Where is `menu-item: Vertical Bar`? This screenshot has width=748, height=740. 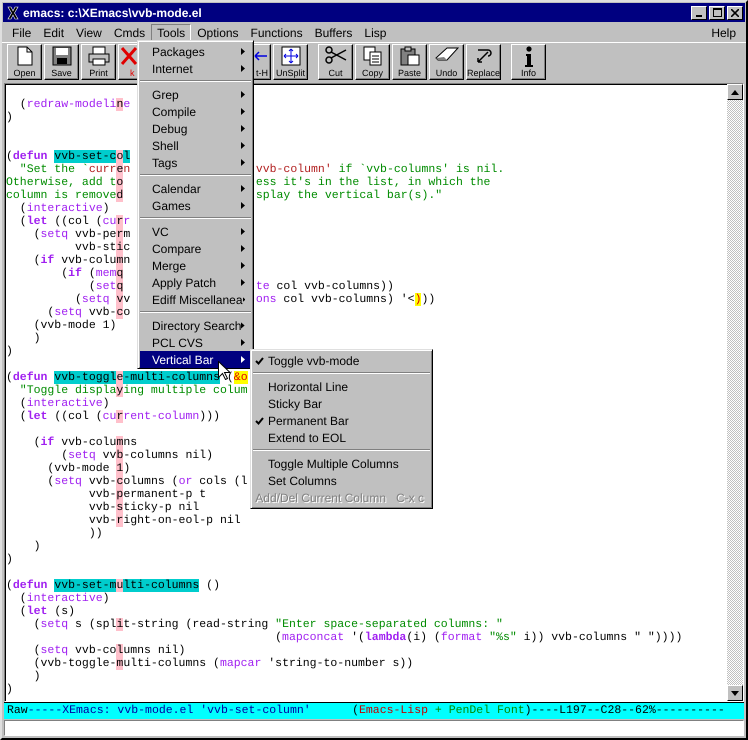 menu-item: Vertical Bar is located at coordinates (195, 359).